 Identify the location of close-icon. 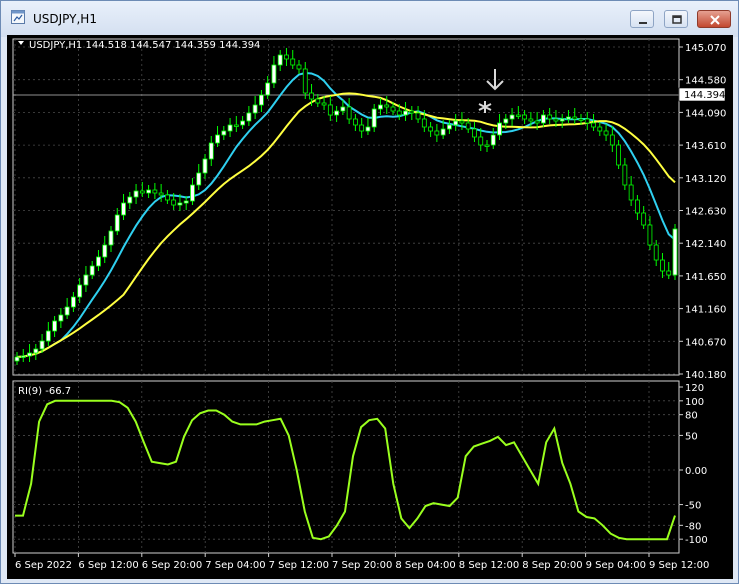
(715, 20).